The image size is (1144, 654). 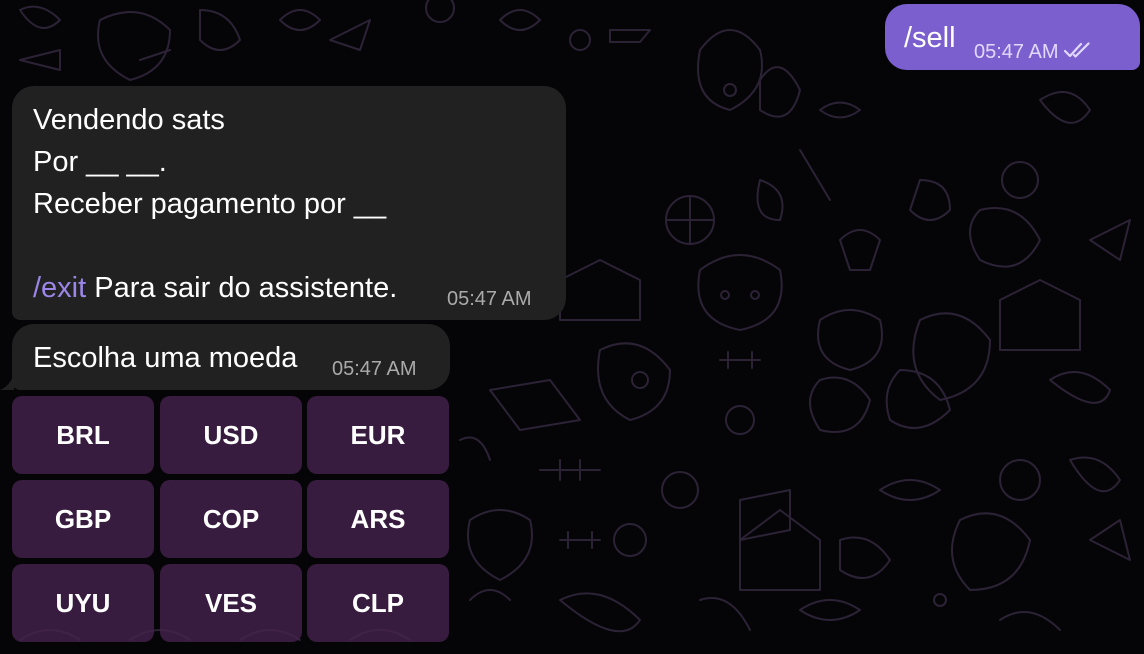 What do you see at coordinates (231, 603) in the screenshot?
I see `currency-button-ves: VES` at bounding box center [231, 603].